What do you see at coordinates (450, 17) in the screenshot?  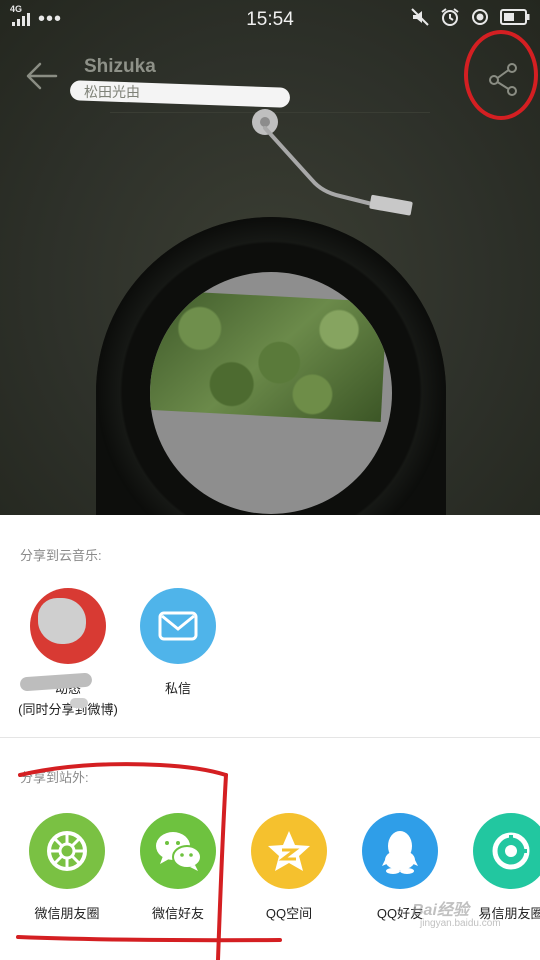 I see `alarm-icon` at bounding box center [450, 17].